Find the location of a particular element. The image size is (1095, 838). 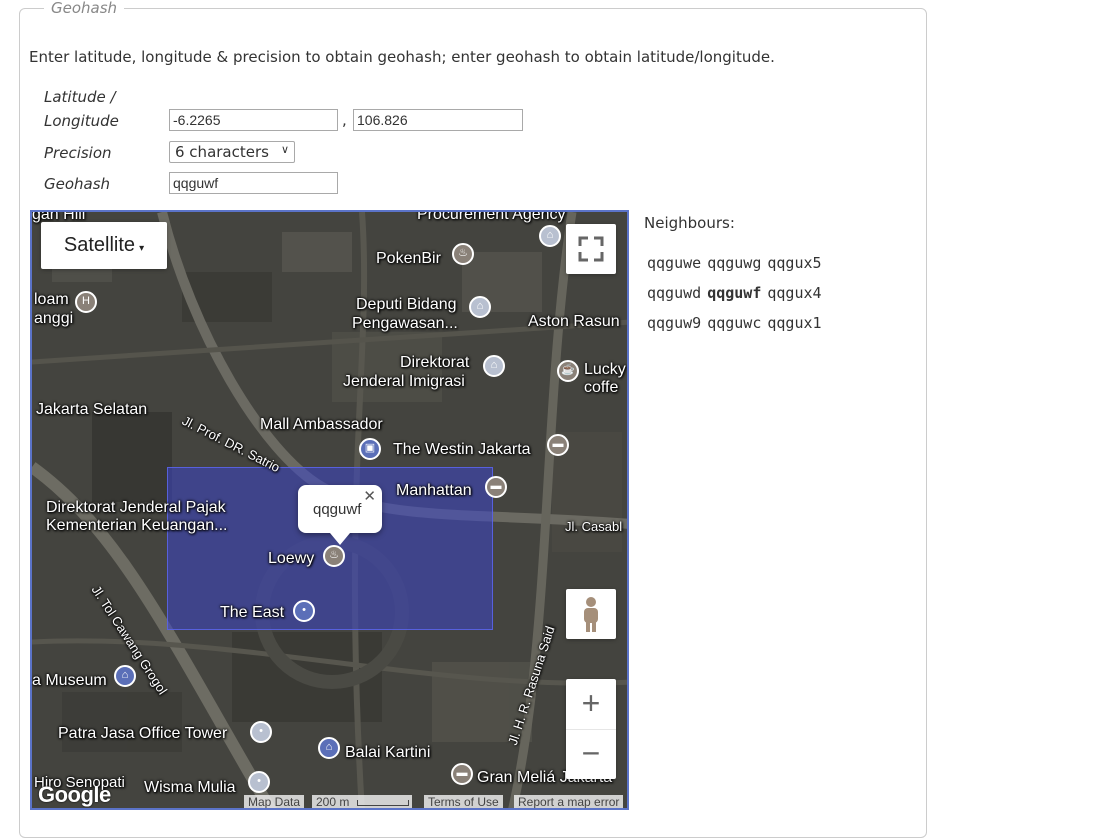

precision-label: Precision is located at coordinates (78, 153).